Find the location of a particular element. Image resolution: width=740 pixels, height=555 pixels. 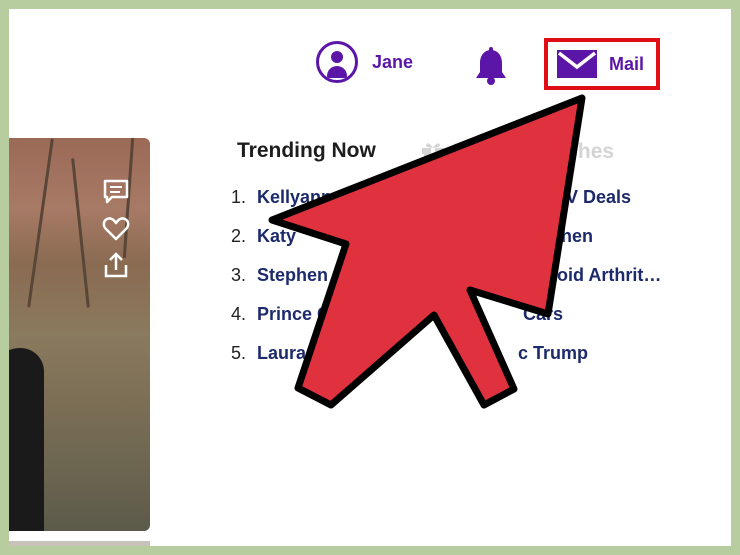

item-number: 4. is located at coordinates (239, 314).